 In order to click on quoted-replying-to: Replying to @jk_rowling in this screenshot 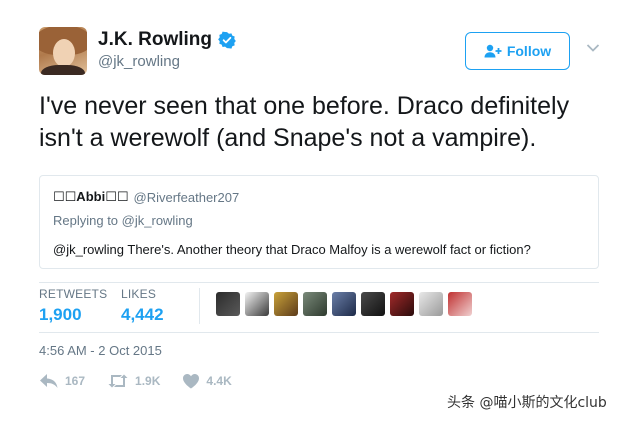, I will do `click(123, 220)`.